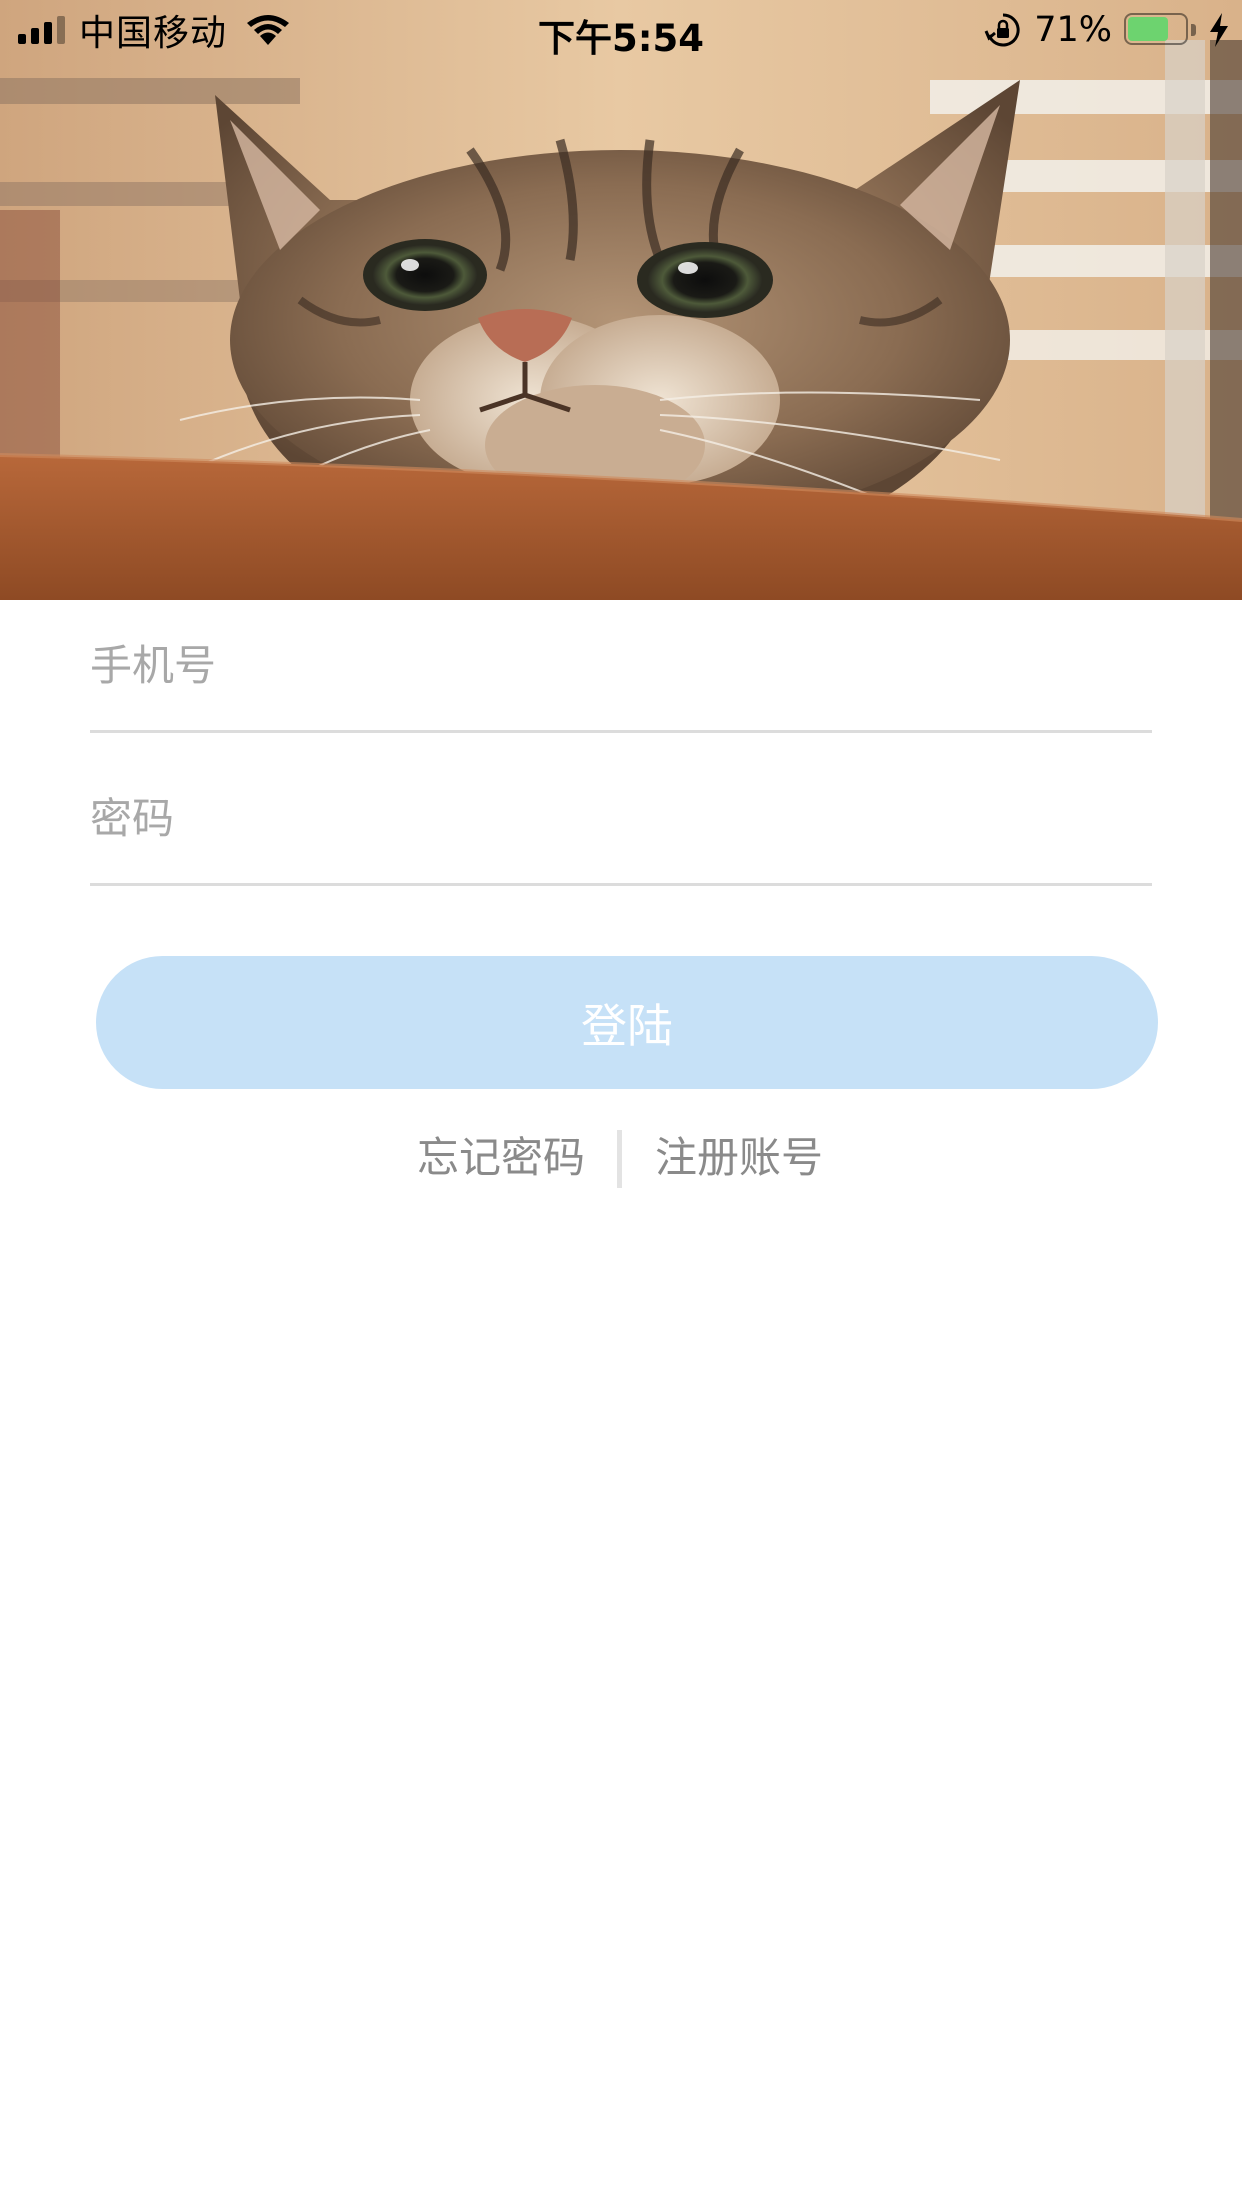  What do you see at coordinates (1073, 30) in the screenshot?
I see `battery-percentage: 71%` at bounding box center [1073, 30].